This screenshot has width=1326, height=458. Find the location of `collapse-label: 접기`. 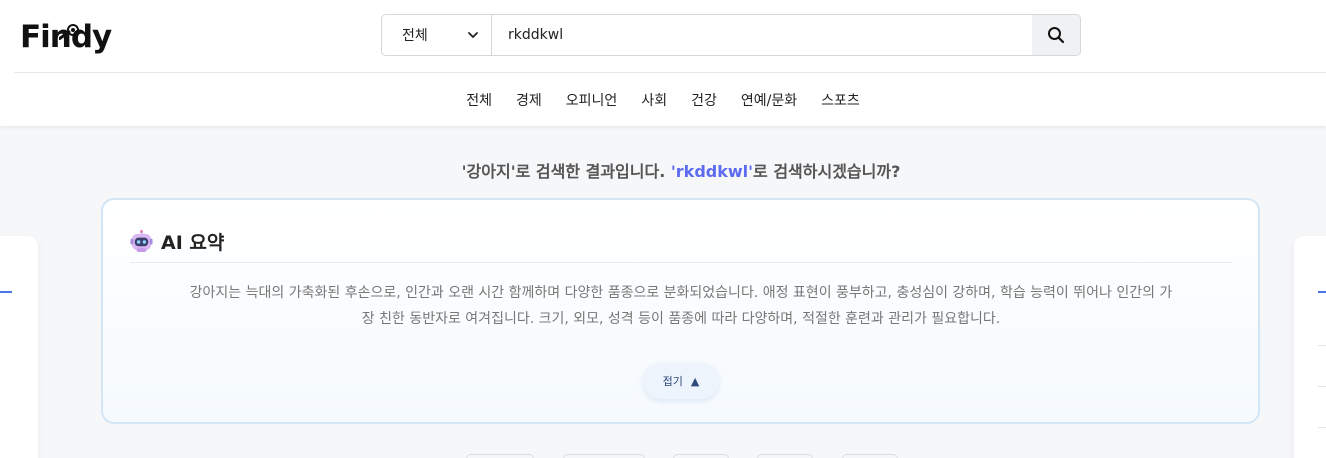

collapse-label: 접기 is located at coordinates (672, 381).